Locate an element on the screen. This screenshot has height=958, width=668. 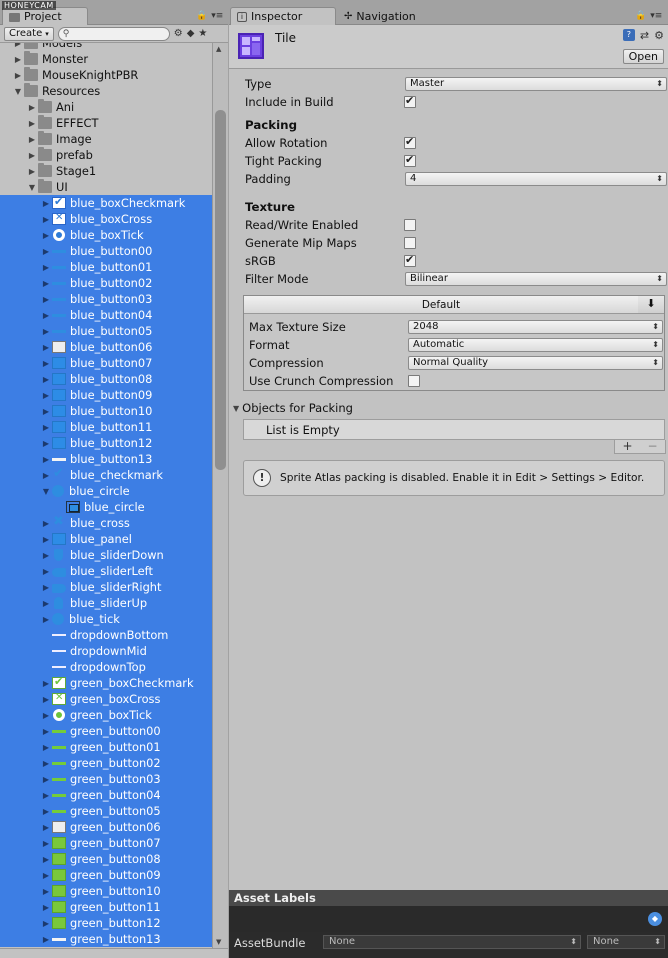
tree-folder-item: ▼ Resources is located at coordinates (106, 91).